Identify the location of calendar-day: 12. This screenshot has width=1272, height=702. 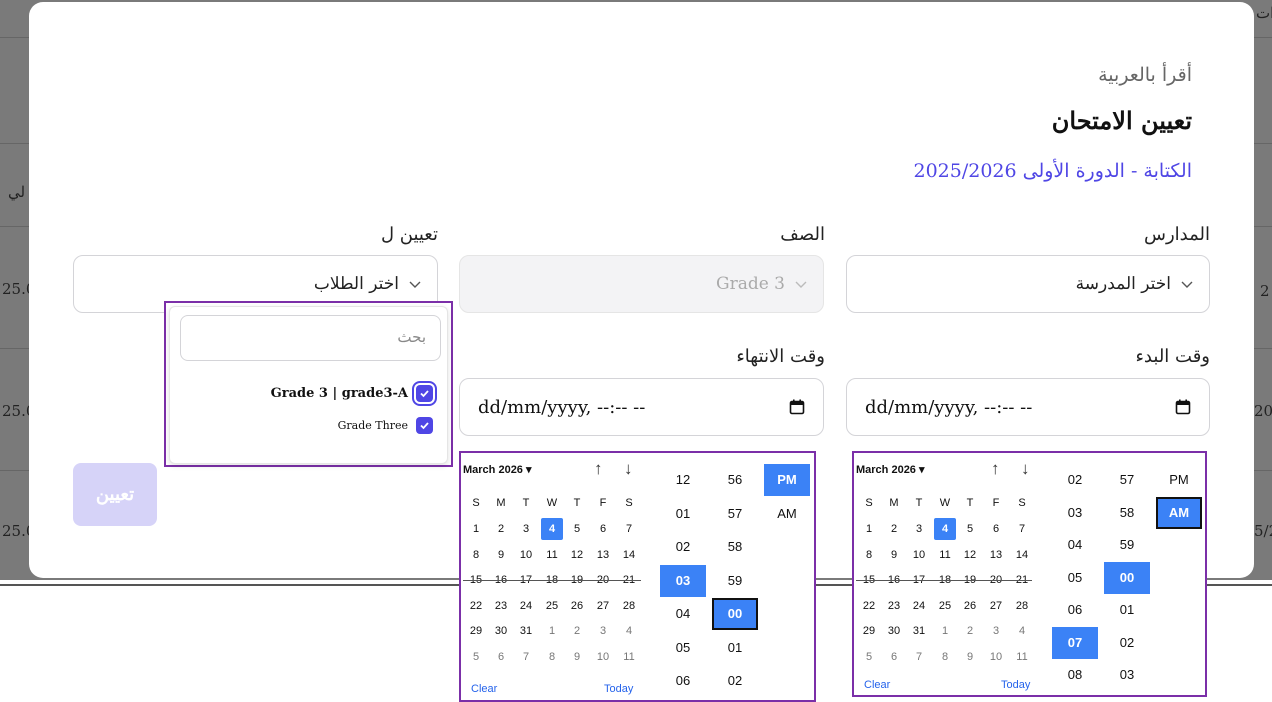
(577, 555).